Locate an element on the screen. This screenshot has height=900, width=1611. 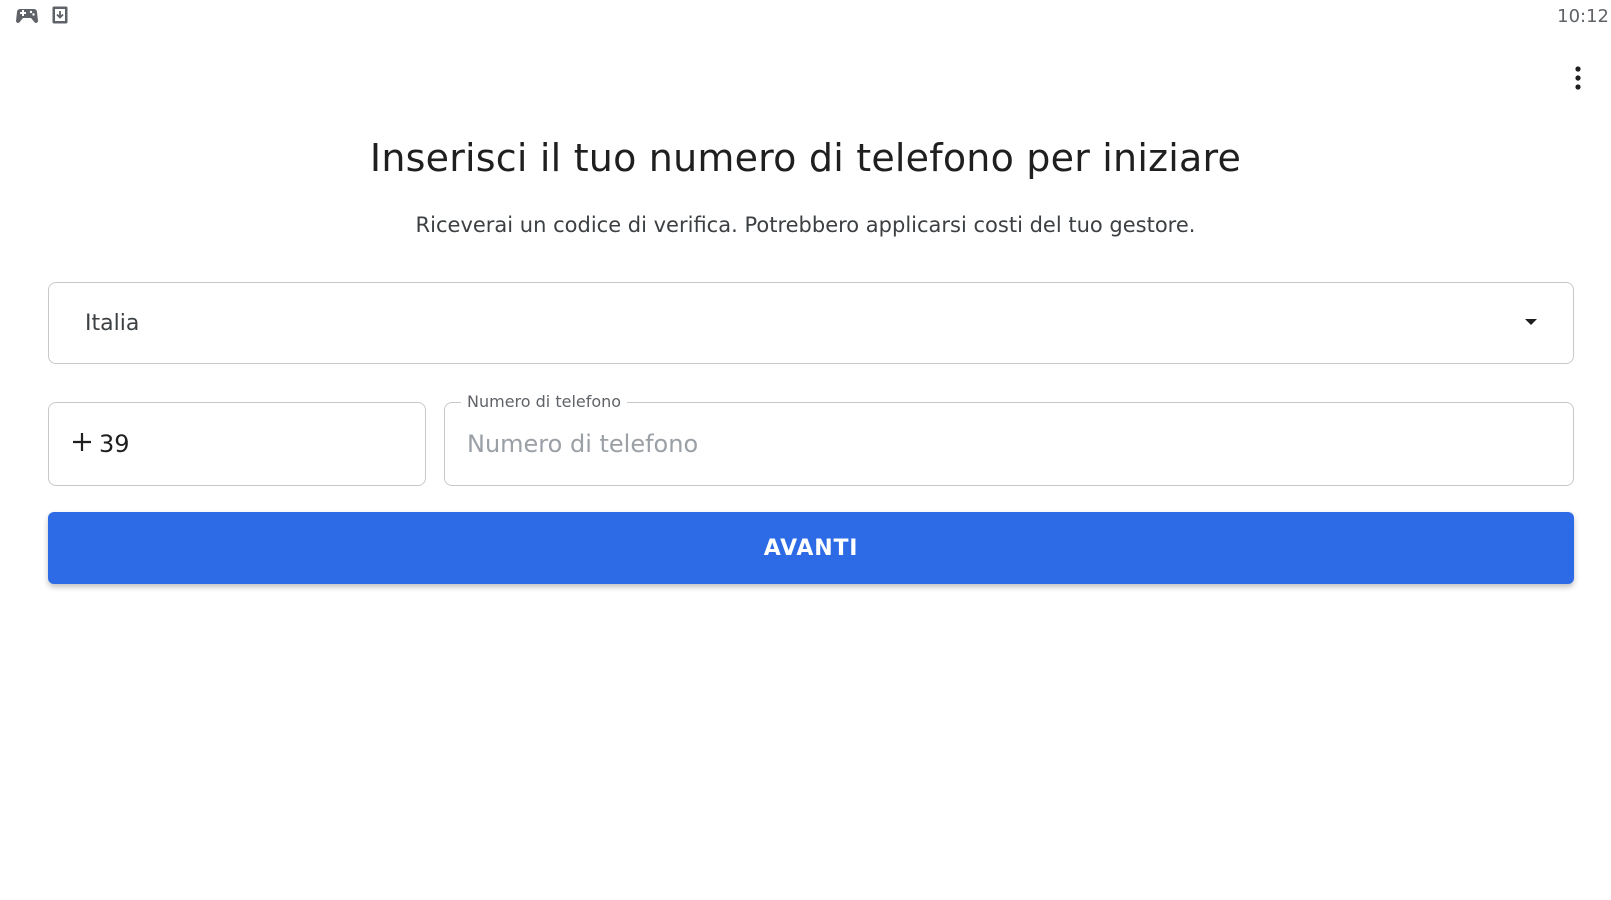
status-icons is located at coordinates (42, 15).